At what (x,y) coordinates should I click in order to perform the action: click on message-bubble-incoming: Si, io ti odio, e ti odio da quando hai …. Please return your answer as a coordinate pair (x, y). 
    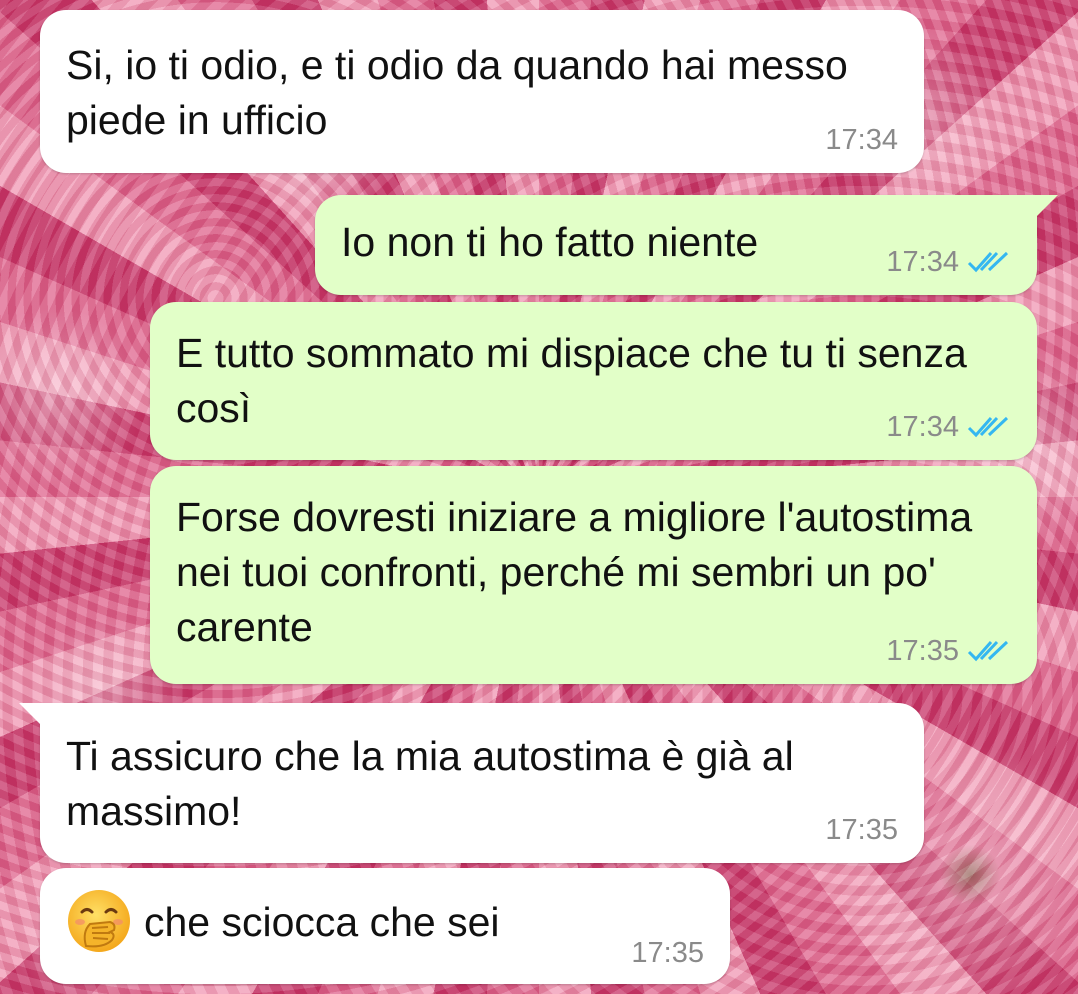
    Looking at the image, I should click on (482, 91).